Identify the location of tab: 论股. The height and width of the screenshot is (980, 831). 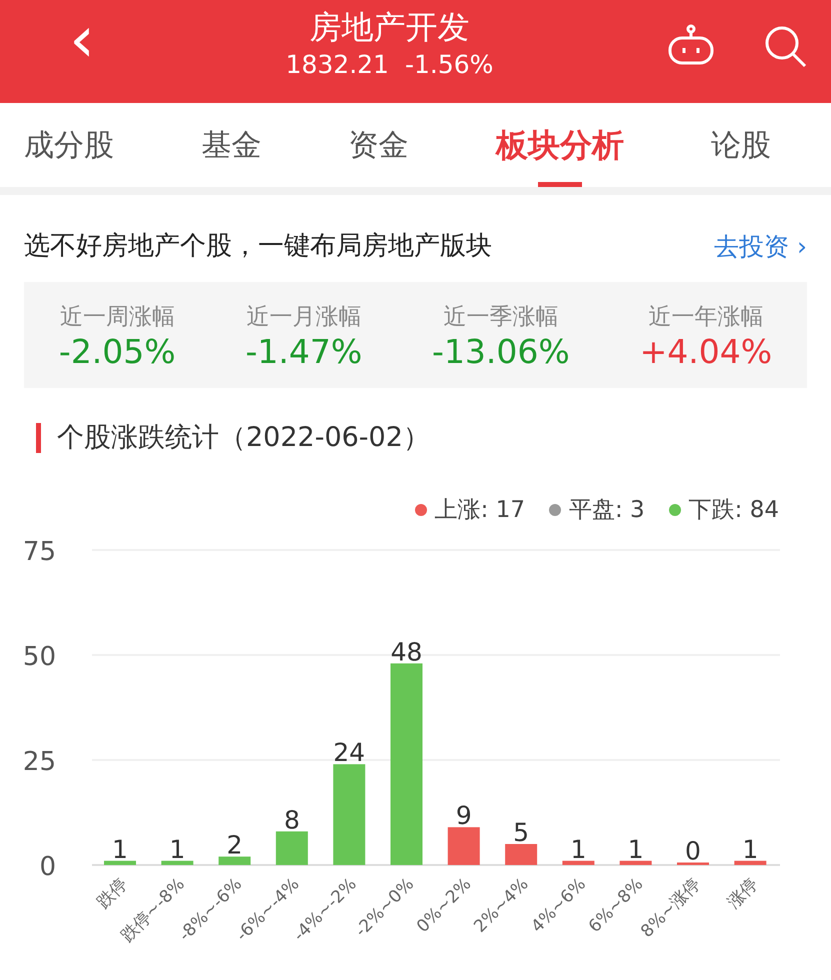
(741, 145).